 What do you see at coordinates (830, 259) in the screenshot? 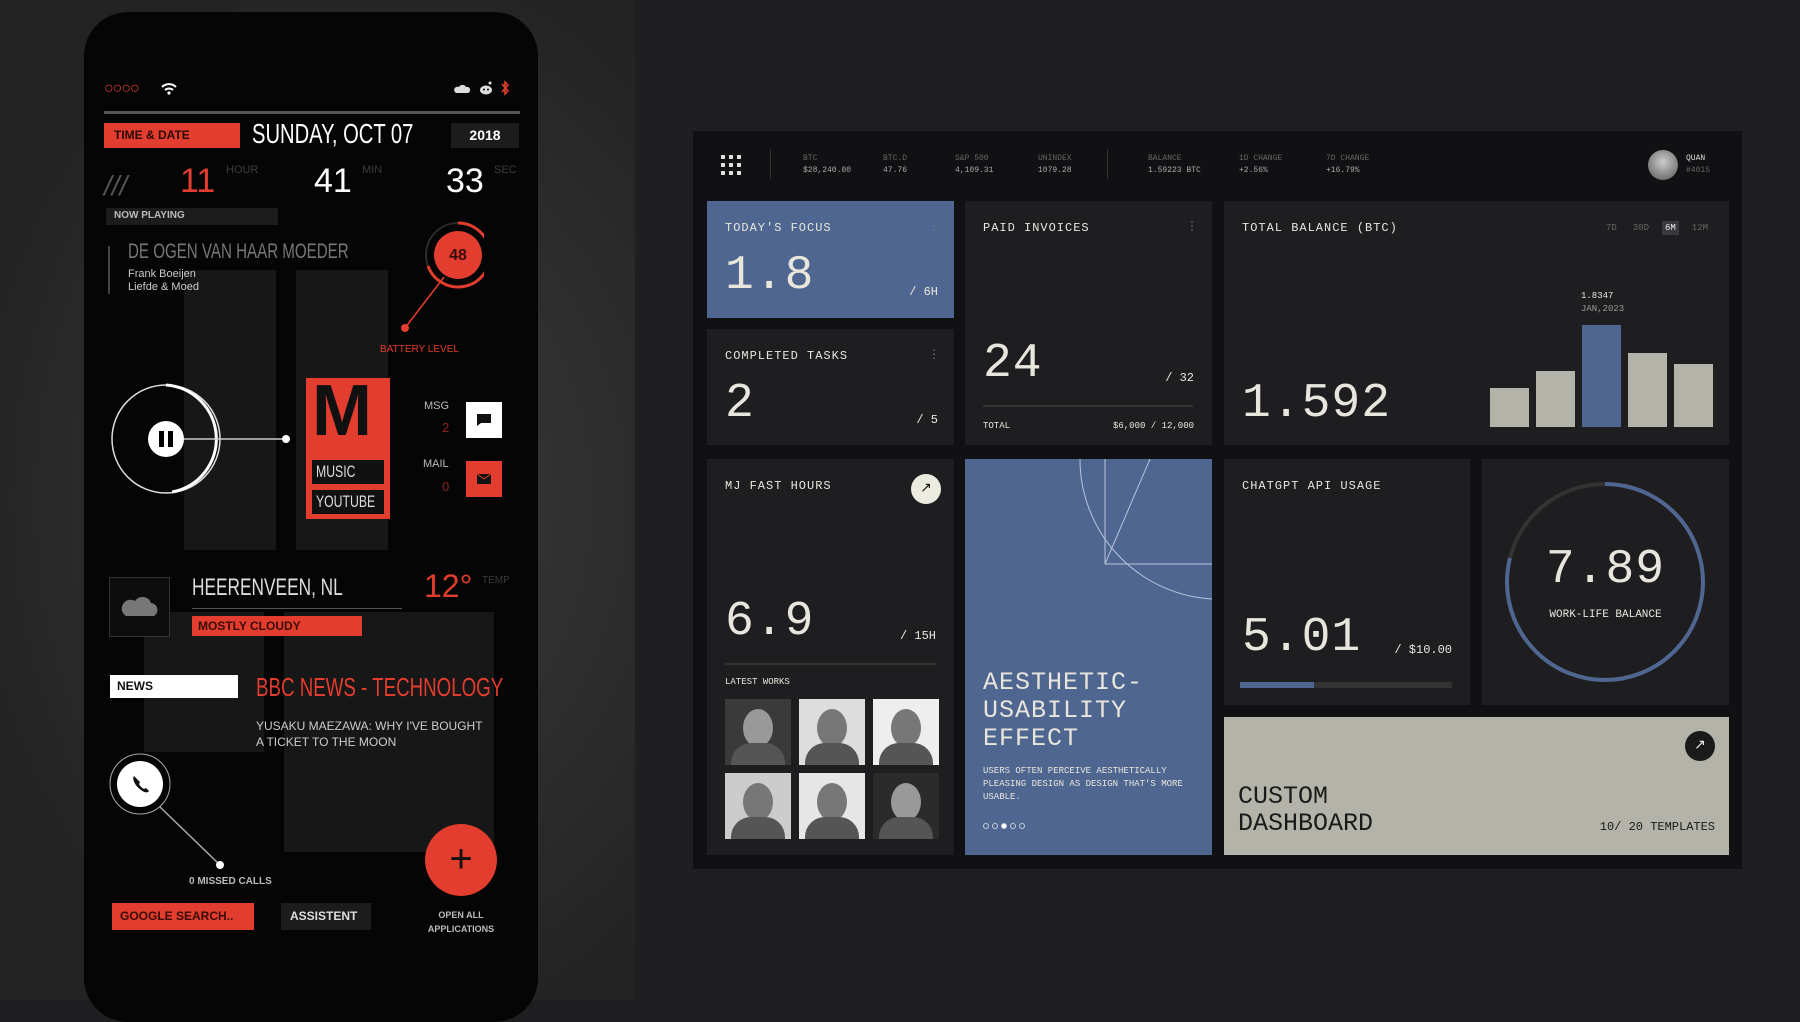
I see `todays-focus-card: TODAY'S FOCUS ⋮ 1.8 / 6H` at bounding box center [830, 259].